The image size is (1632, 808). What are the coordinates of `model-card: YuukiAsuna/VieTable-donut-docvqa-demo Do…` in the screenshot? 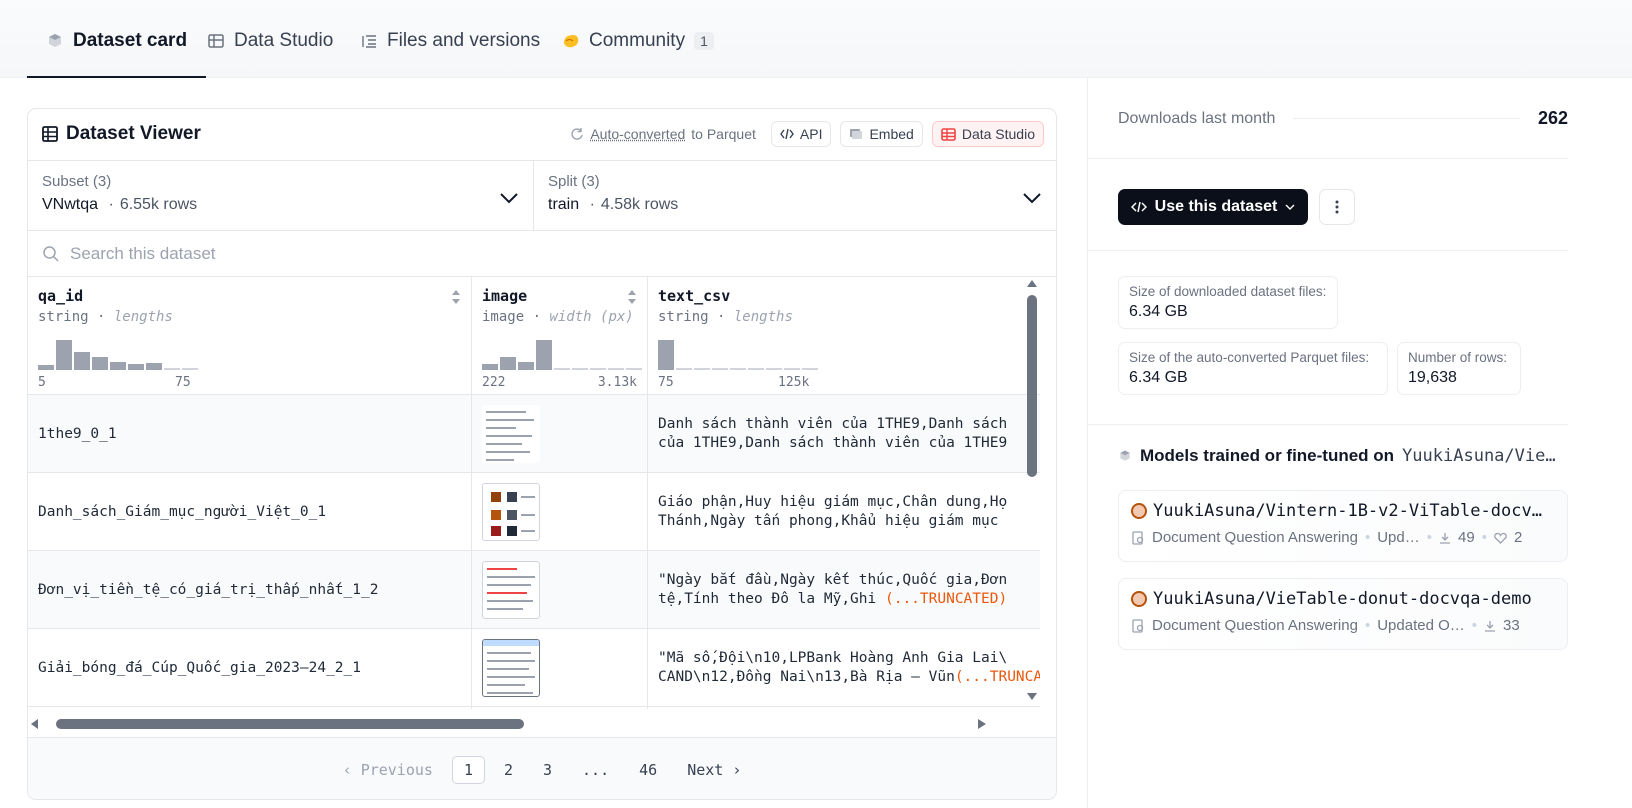 It's located at (1343, 614).